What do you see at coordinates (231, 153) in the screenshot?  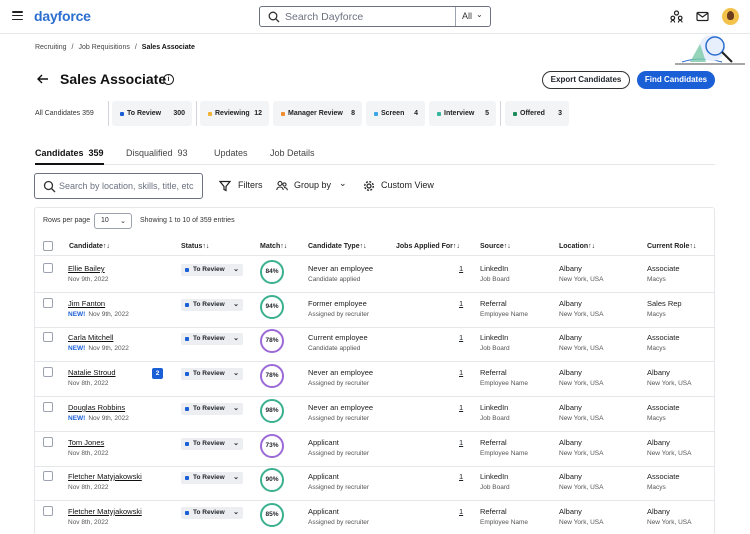 I see `tab-updates: Updates` at bounding box center [231, 153].